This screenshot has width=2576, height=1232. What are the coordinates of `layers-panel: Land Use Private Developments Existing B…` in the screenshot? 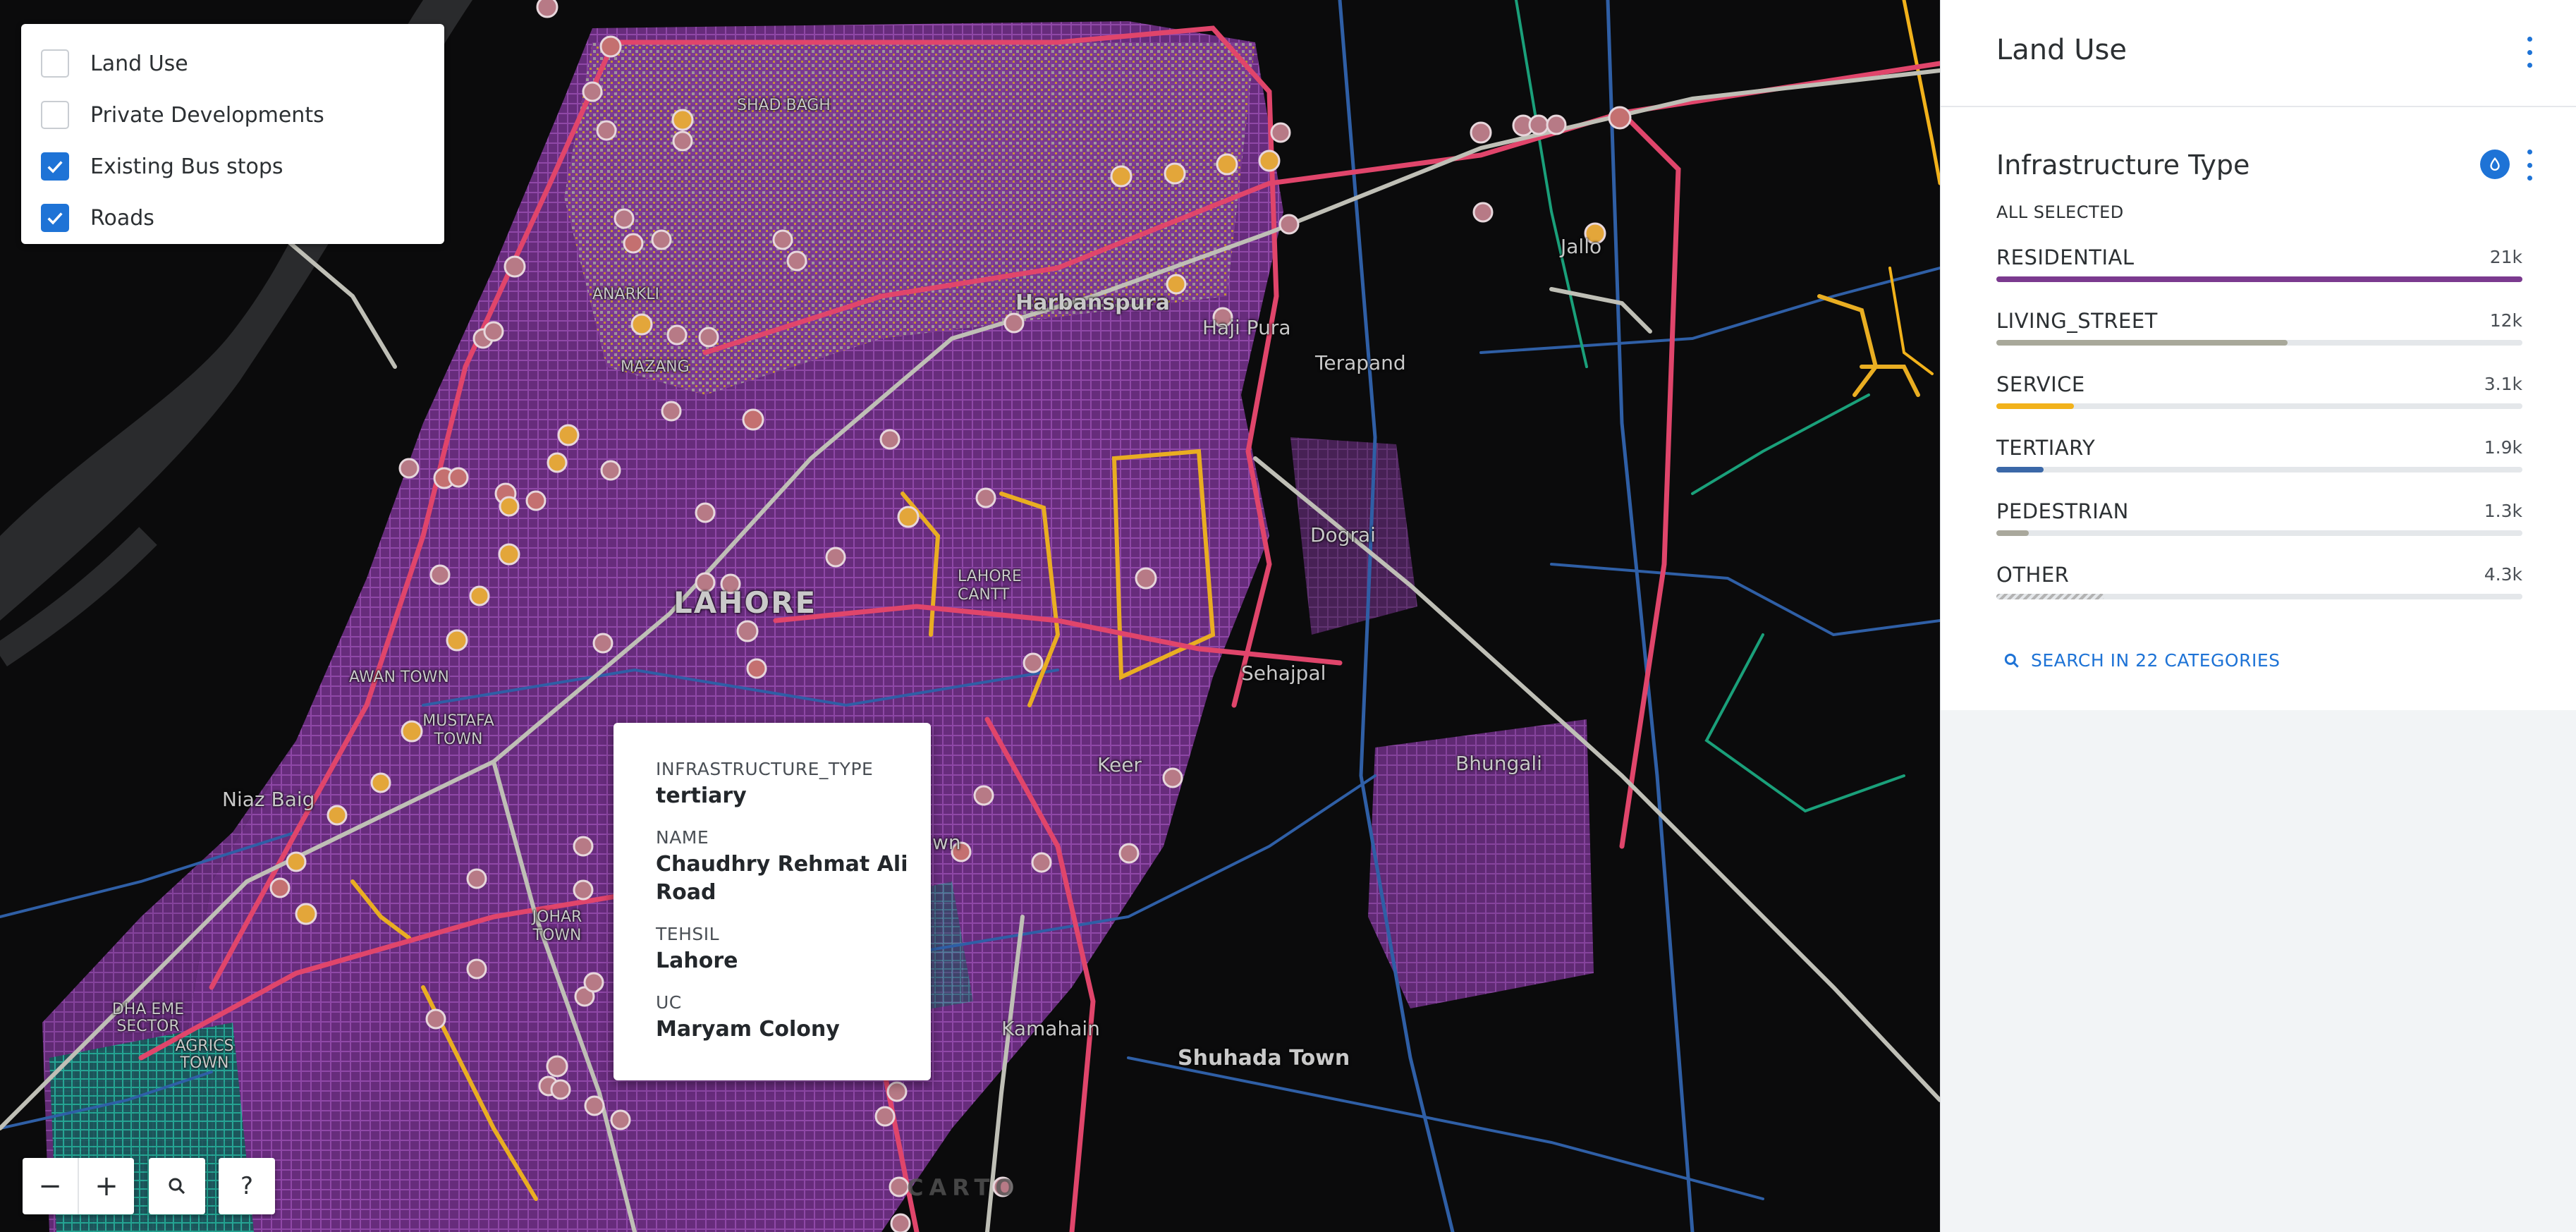 It's located at (233, 134).